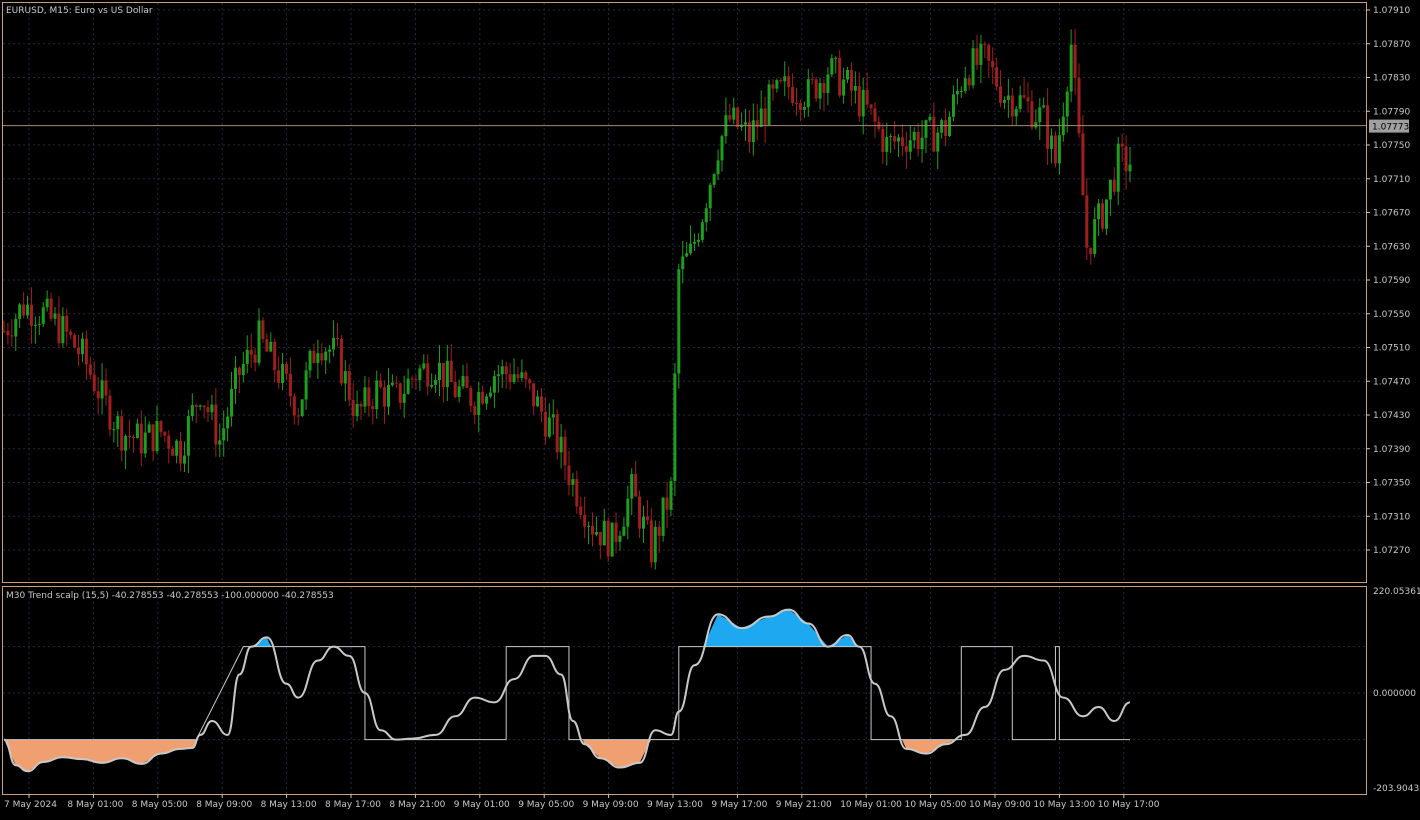  I want to click on time-tick-label: 9 May 17:00, so click(739, 805).